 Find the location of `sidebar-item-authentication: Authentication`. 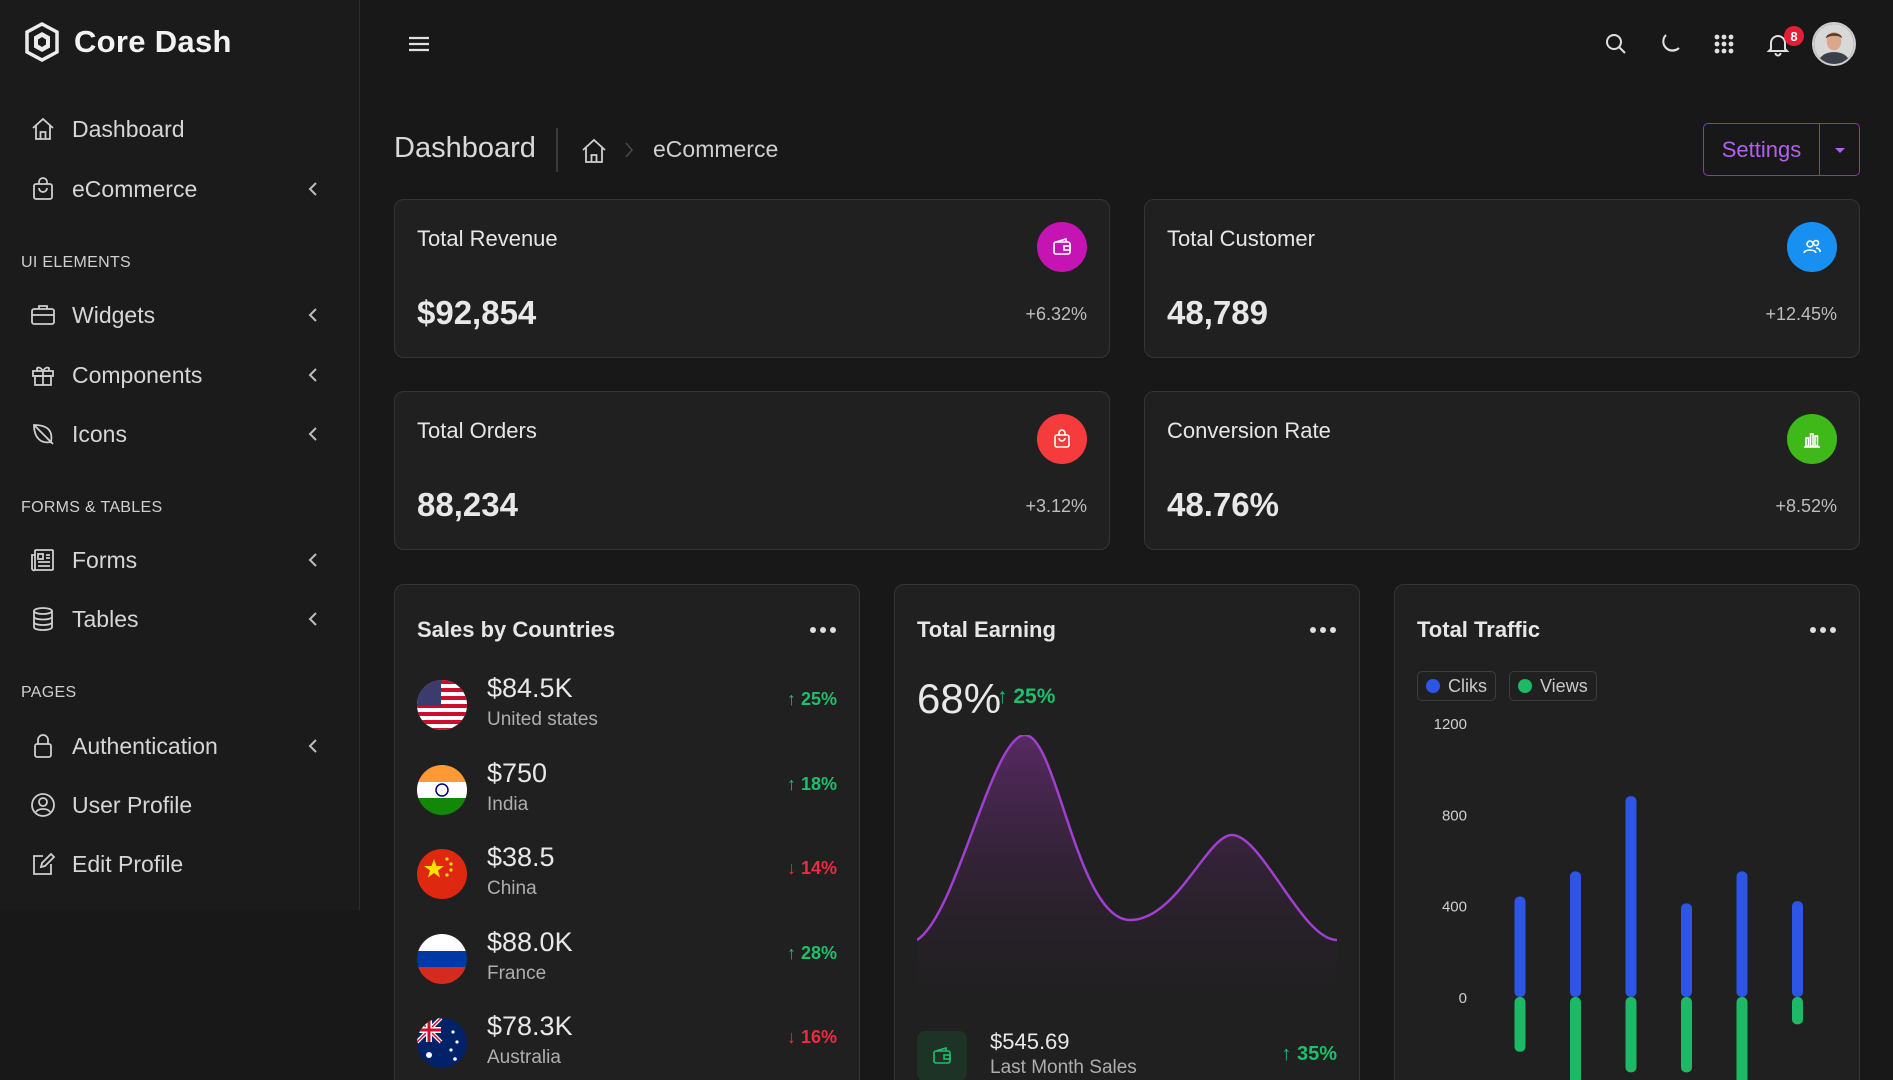

sidebar-item-authentication: Authentication is located at coordinates (178, 746).